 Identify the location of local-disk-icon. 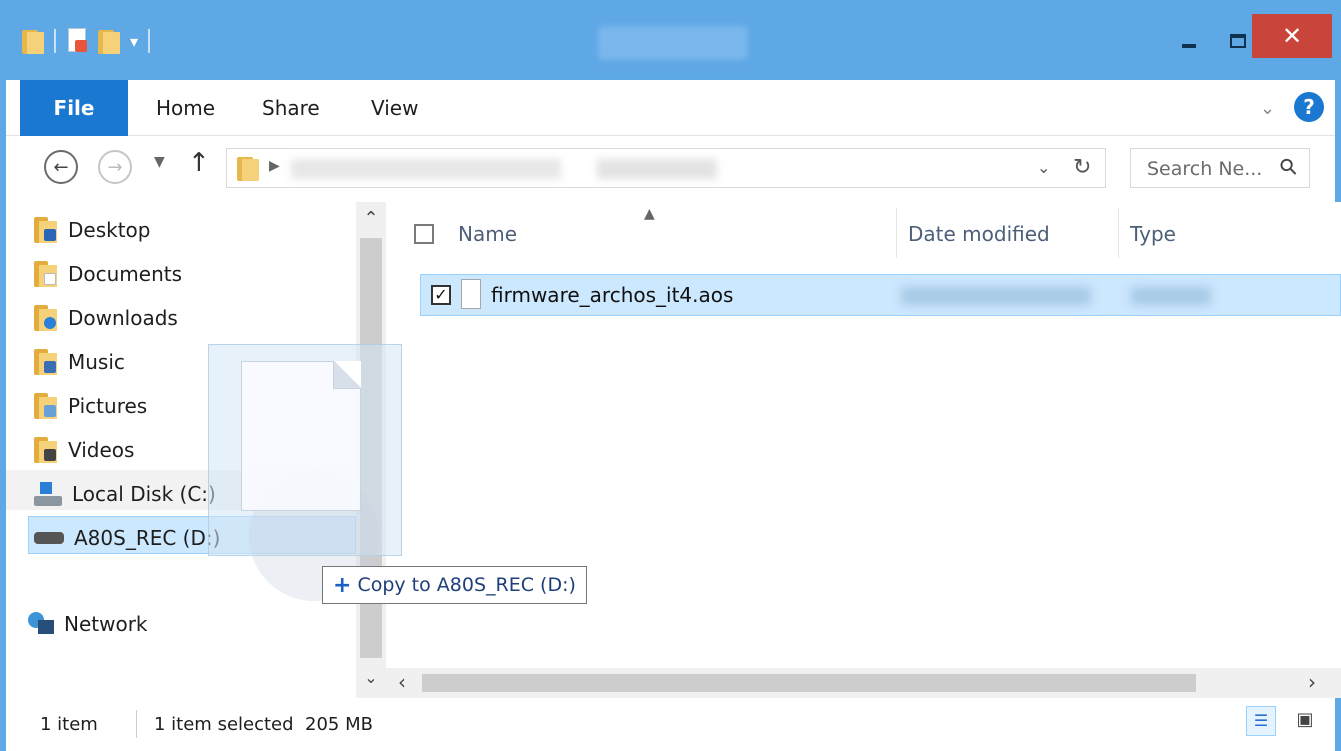
(48, 494).